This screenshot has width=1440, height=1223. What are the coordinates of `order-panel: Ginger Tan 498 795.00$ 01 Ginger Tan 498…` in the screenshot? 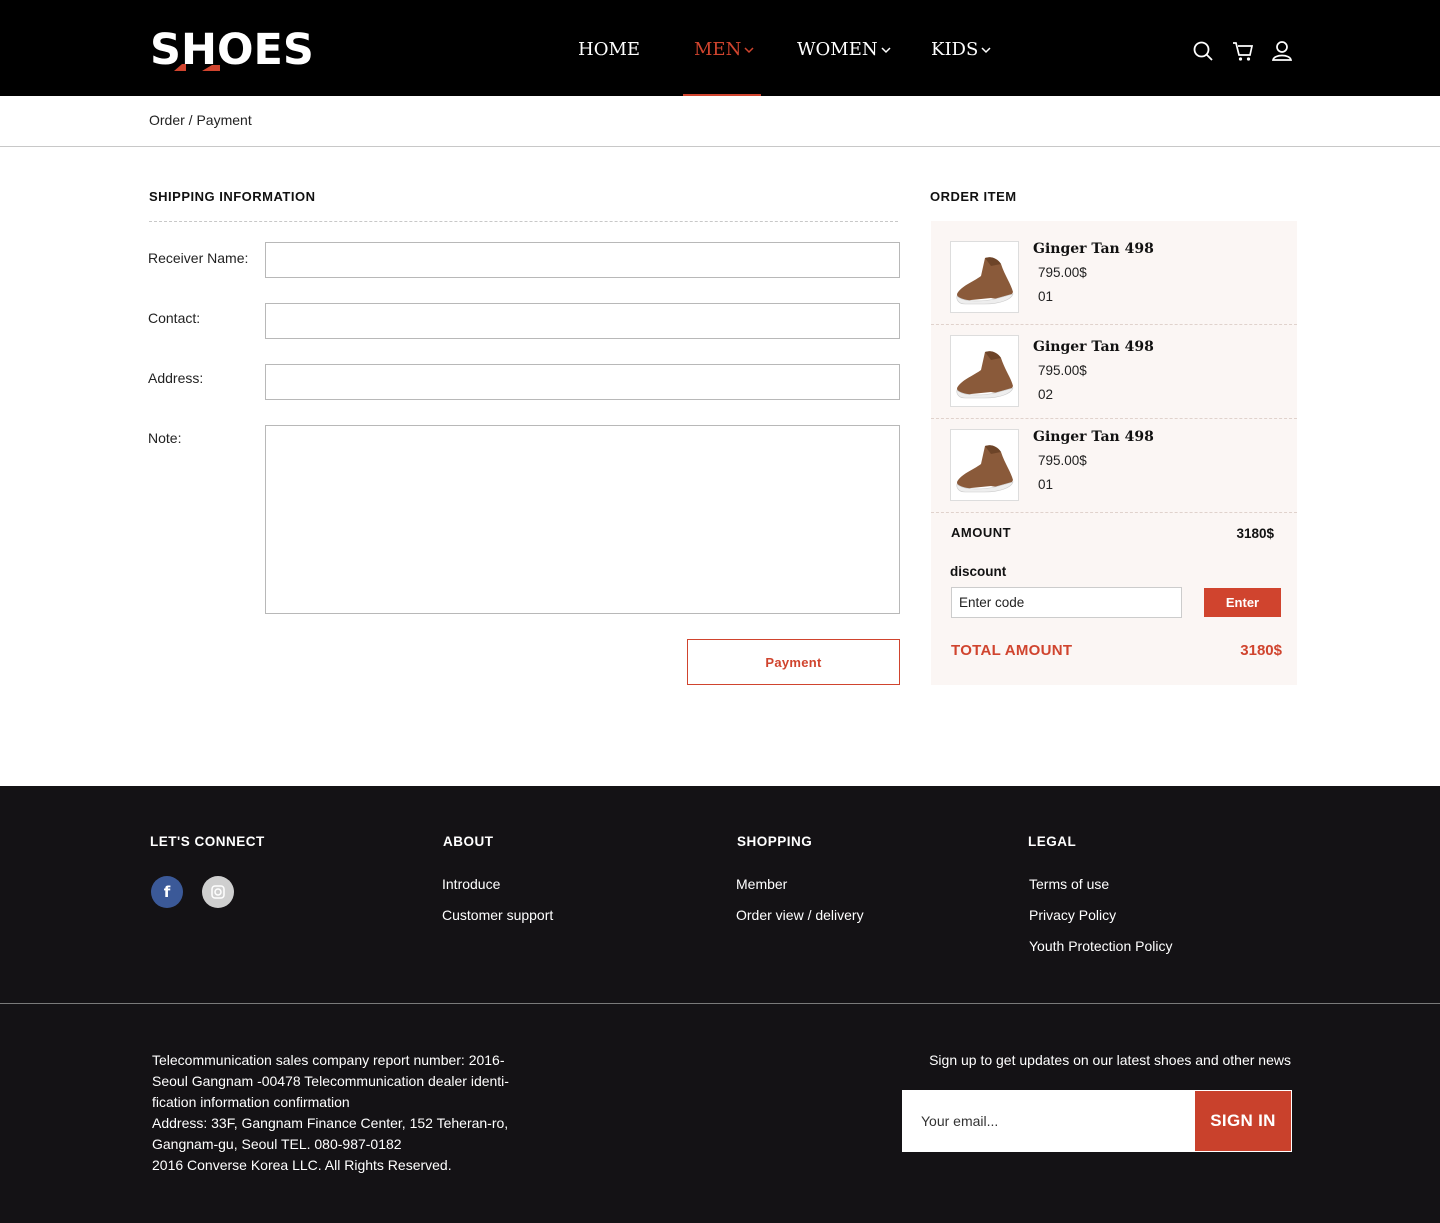 It's located at (1114, 453).